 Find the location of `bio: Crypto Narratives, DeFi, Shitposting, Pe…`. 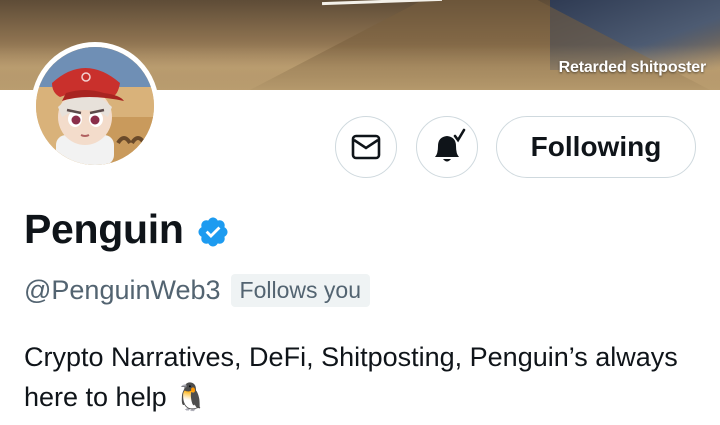

bio: Crypto Narratives, DeFi, Shitposting, Pe… is located at coordinates (351, 377).